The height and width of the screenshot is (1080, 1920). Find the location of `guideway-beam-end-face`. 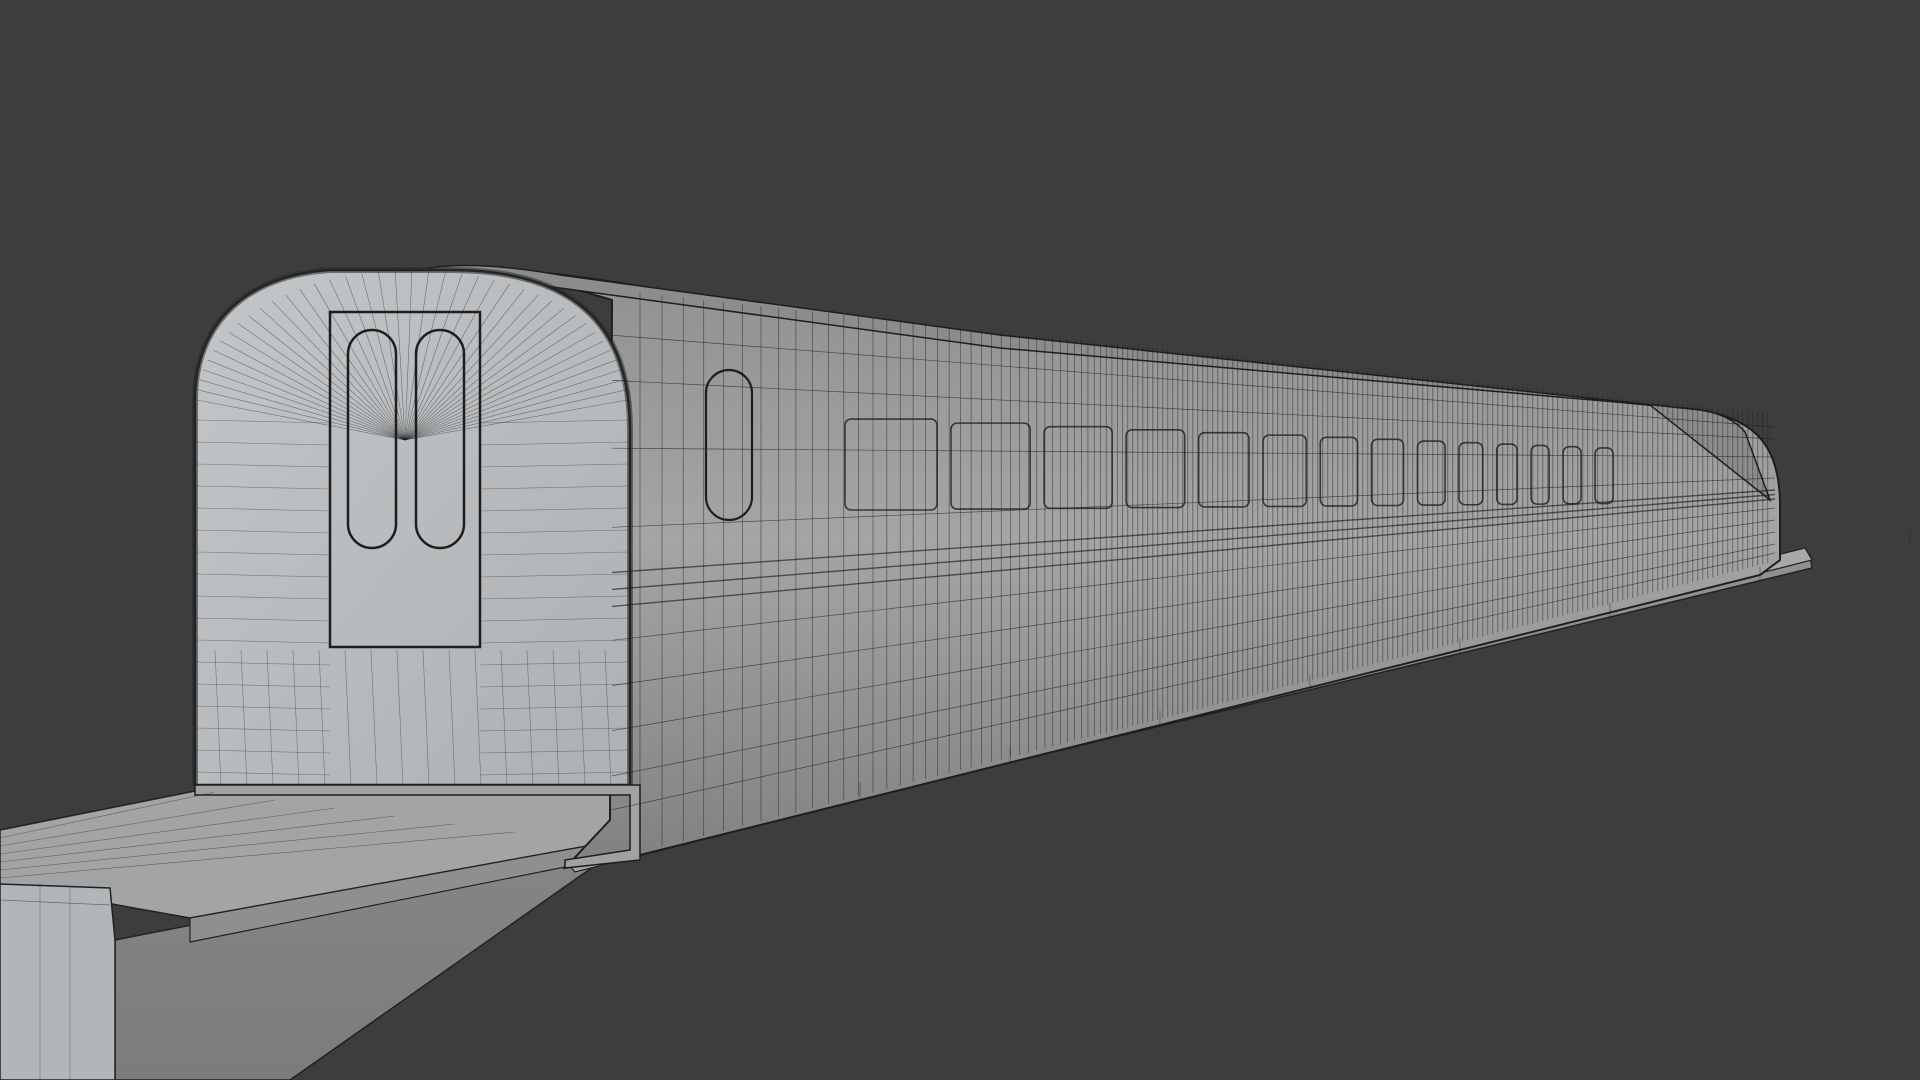

guideway-beam-end-face is located at coordinates (58, 981).